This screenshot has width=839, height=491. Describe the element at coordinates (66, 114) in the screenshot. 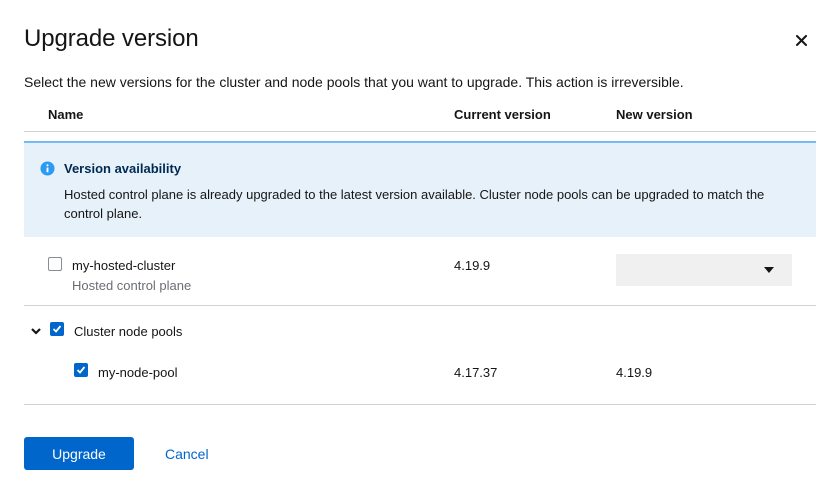

I see `column-header-name: Name` at that location.